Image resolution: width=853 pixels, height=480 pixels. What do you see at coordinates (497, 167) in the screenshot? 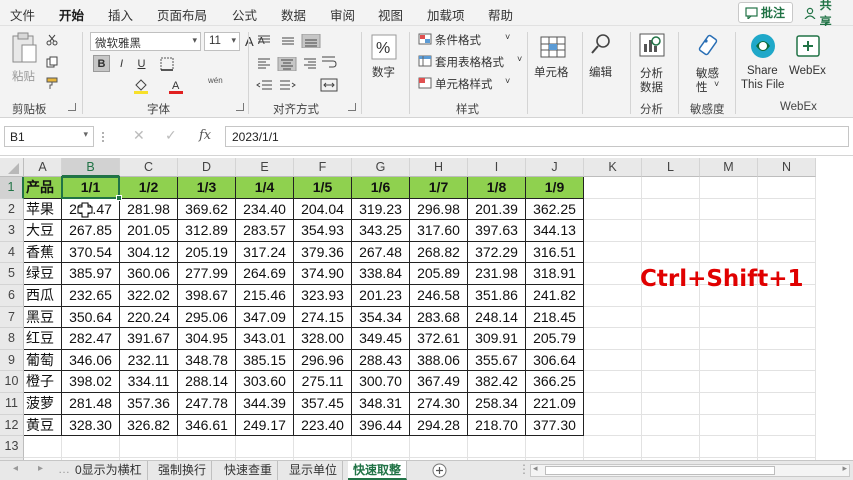
I see `column-header-i: I` at bounding box center [497, 167].